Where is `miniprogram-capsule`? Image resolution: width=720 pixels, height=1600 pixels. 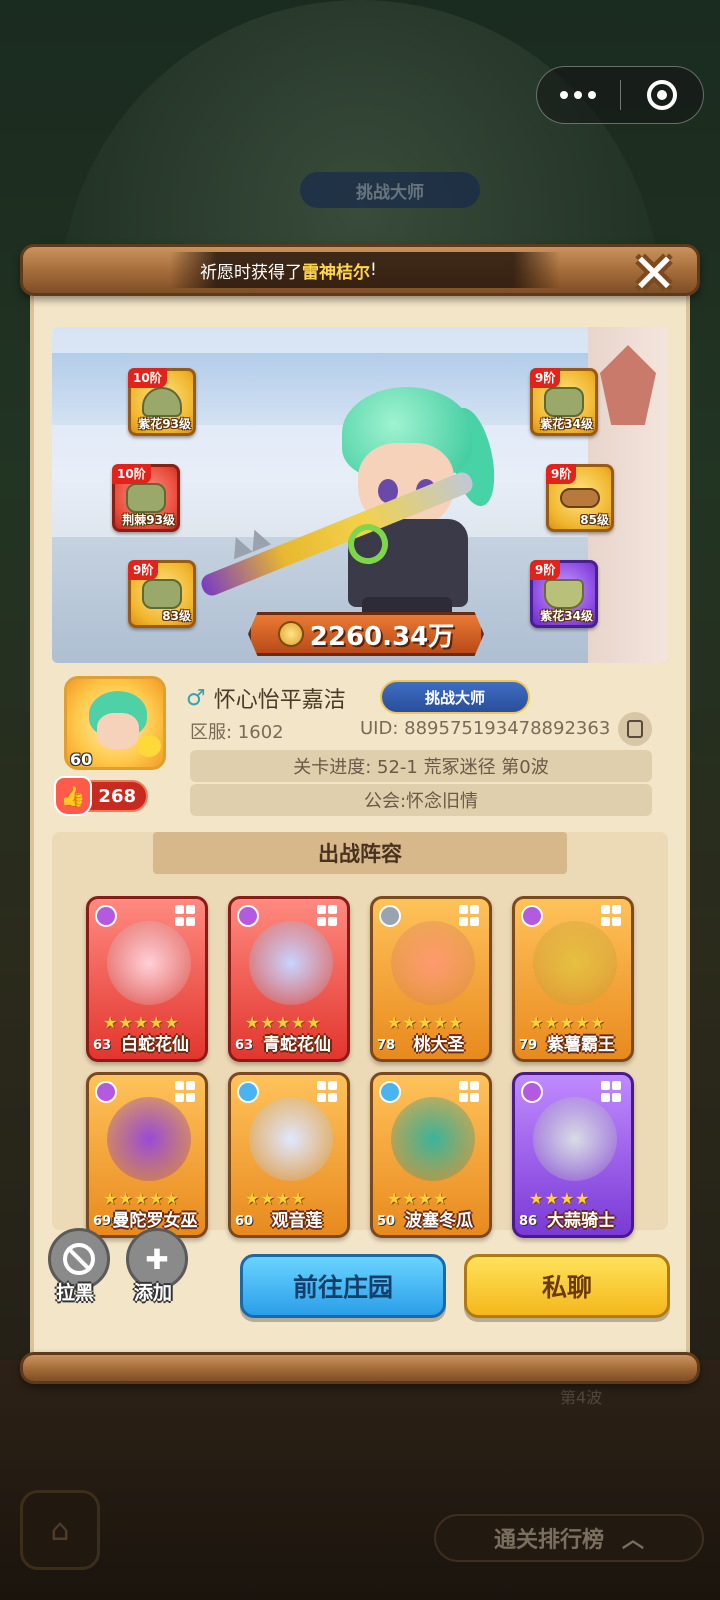
miniprogram-capsule is located at coordinates (620, 95).